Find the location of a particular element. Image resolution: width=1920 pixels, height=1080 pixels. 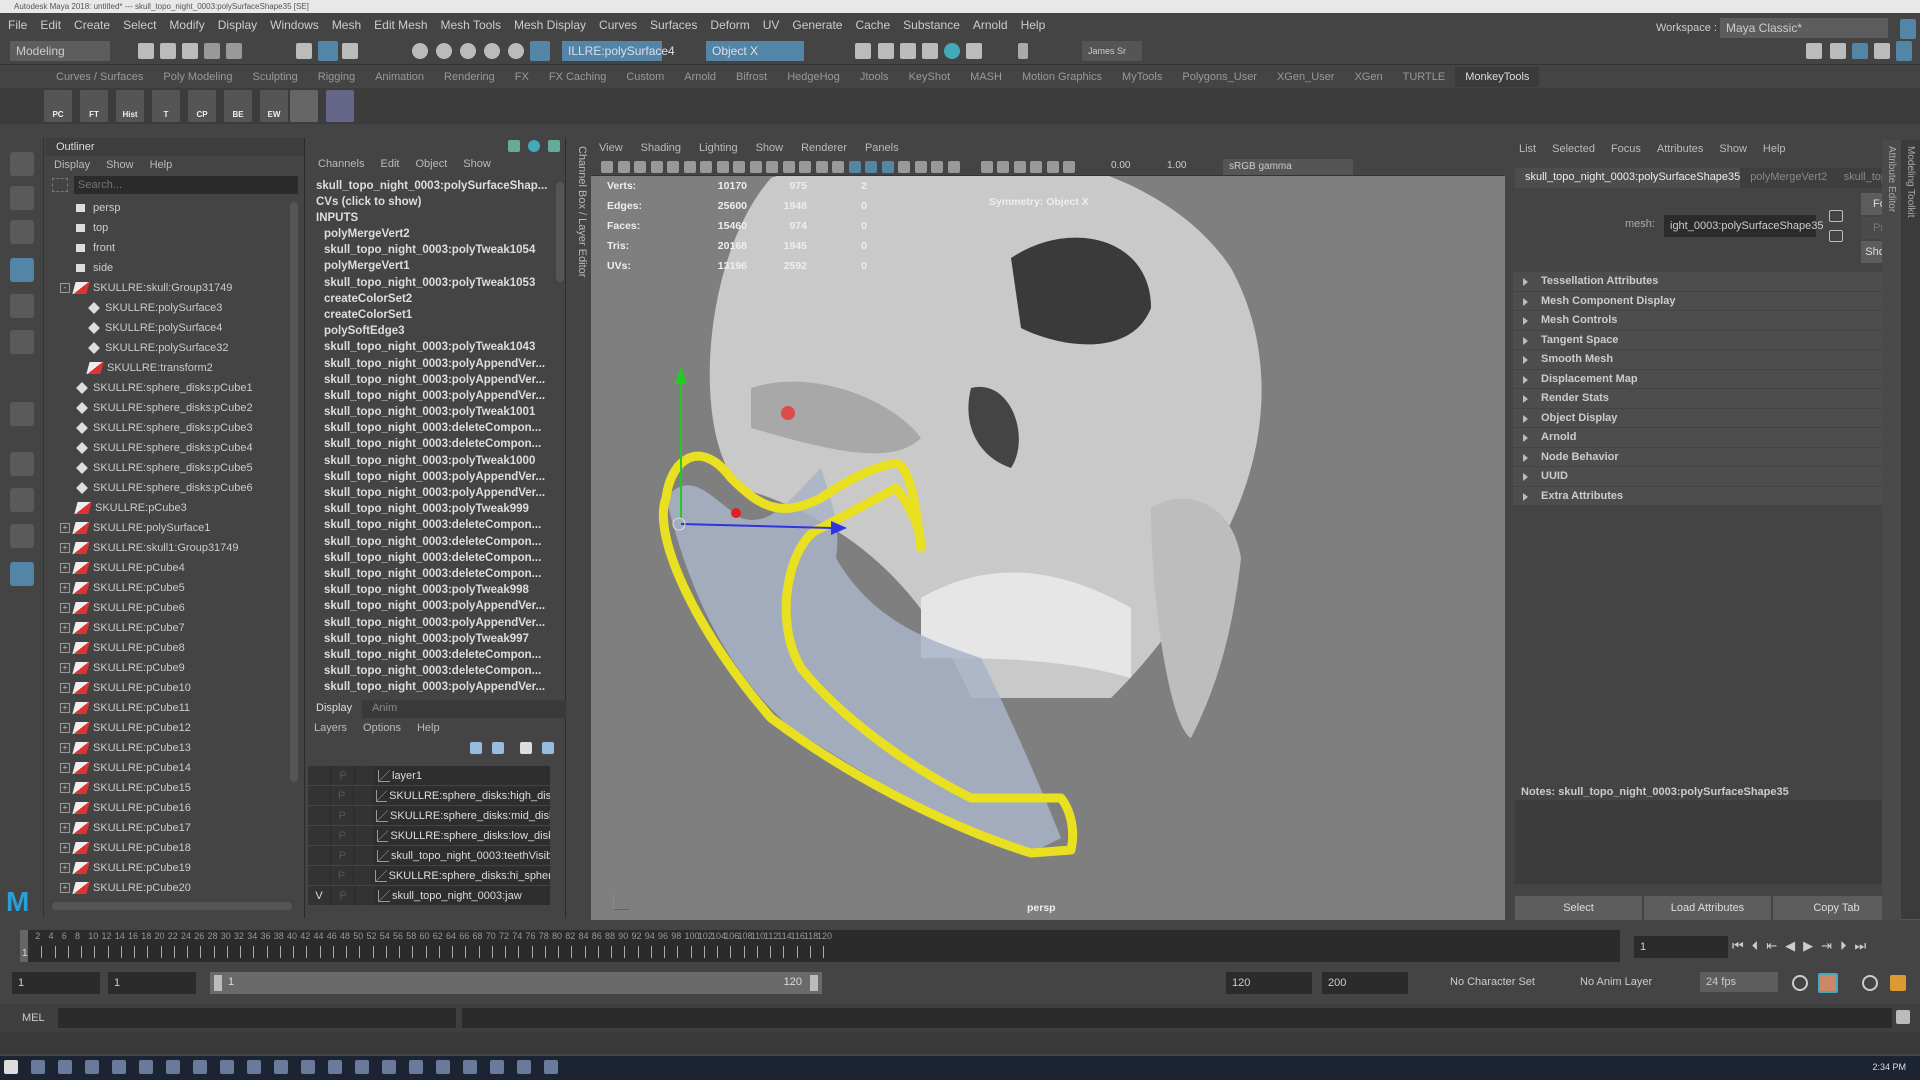

tool-settings-icon is located at coordinates (1882, 51).